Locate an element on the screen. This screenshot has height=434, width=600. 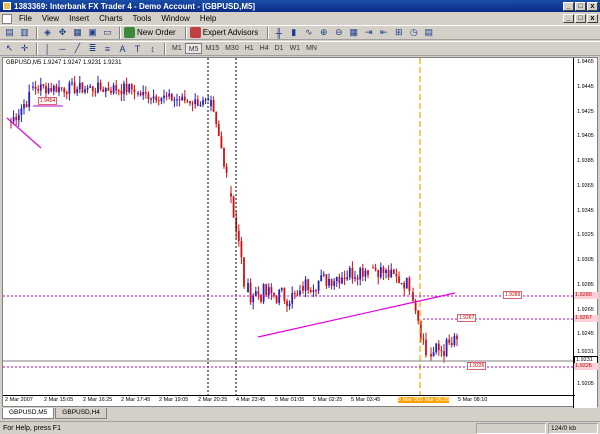
menu-charts: Charts is located at coordinates (111, 18).